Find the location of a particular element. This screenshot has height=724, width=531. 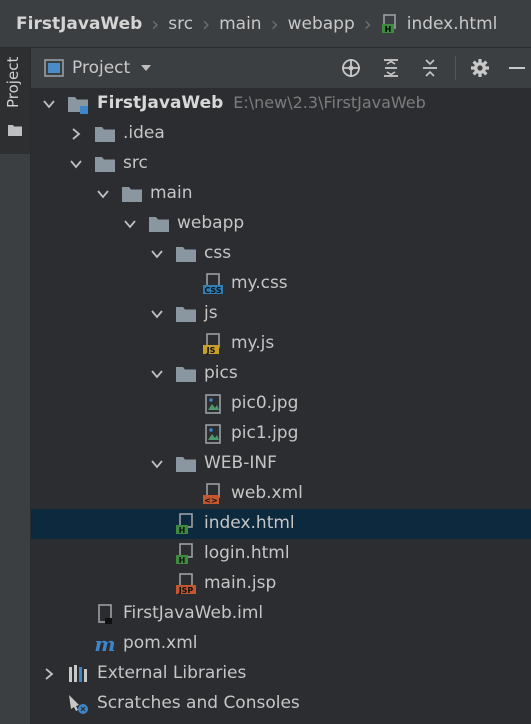

project-tool-tab-label: Project is located at coordinates (13, 82).